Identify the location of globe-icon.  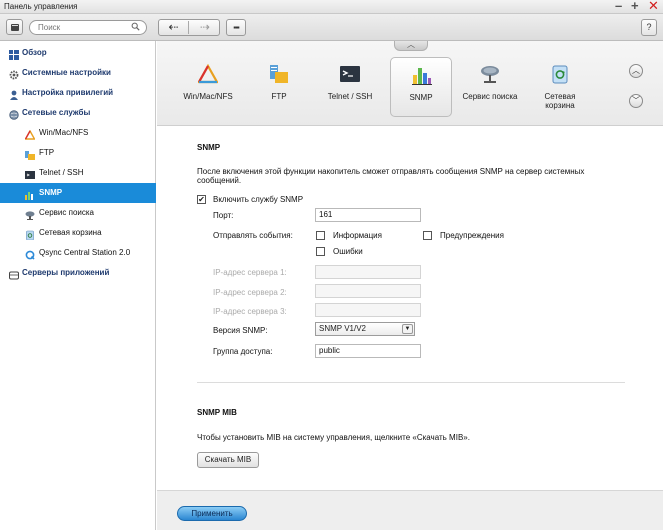
(14, 114).